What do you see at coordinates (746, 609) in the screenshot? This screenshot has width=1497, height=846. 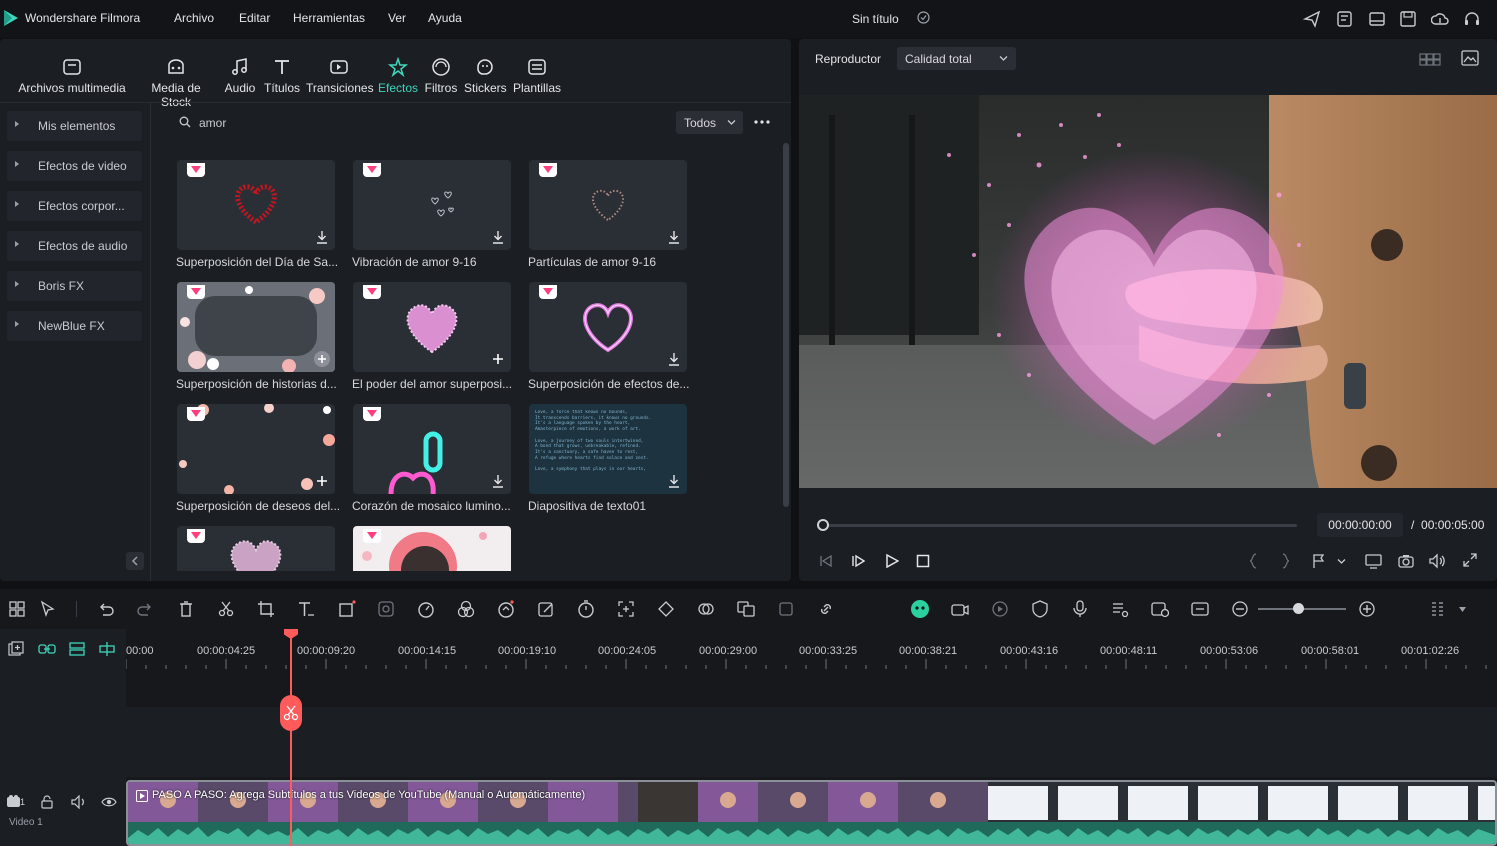 I see `translate-subtitle-icon` at bounding box center [746, 609].